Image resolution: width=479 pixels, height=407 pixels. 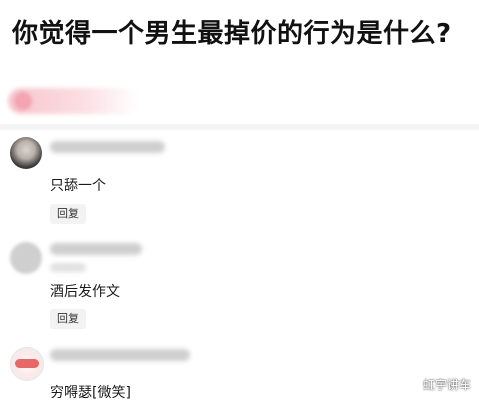 What do you see at coordinates (90, 393) in the screenshot?
I see `comment-text: 穷嘚瑟[微笑]` at bounding box center [90, 393].